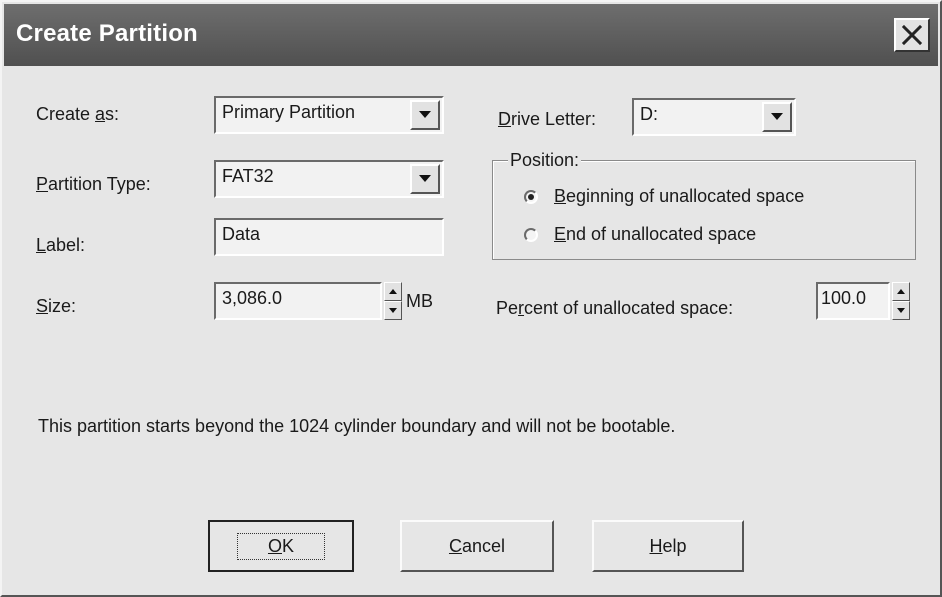 The width and height of the screenshot is (942, 597). What do you see at coordinates (649, 114) in the screenshot?
I see `drive-letter-value: D:` at bounding box center [649, 114].